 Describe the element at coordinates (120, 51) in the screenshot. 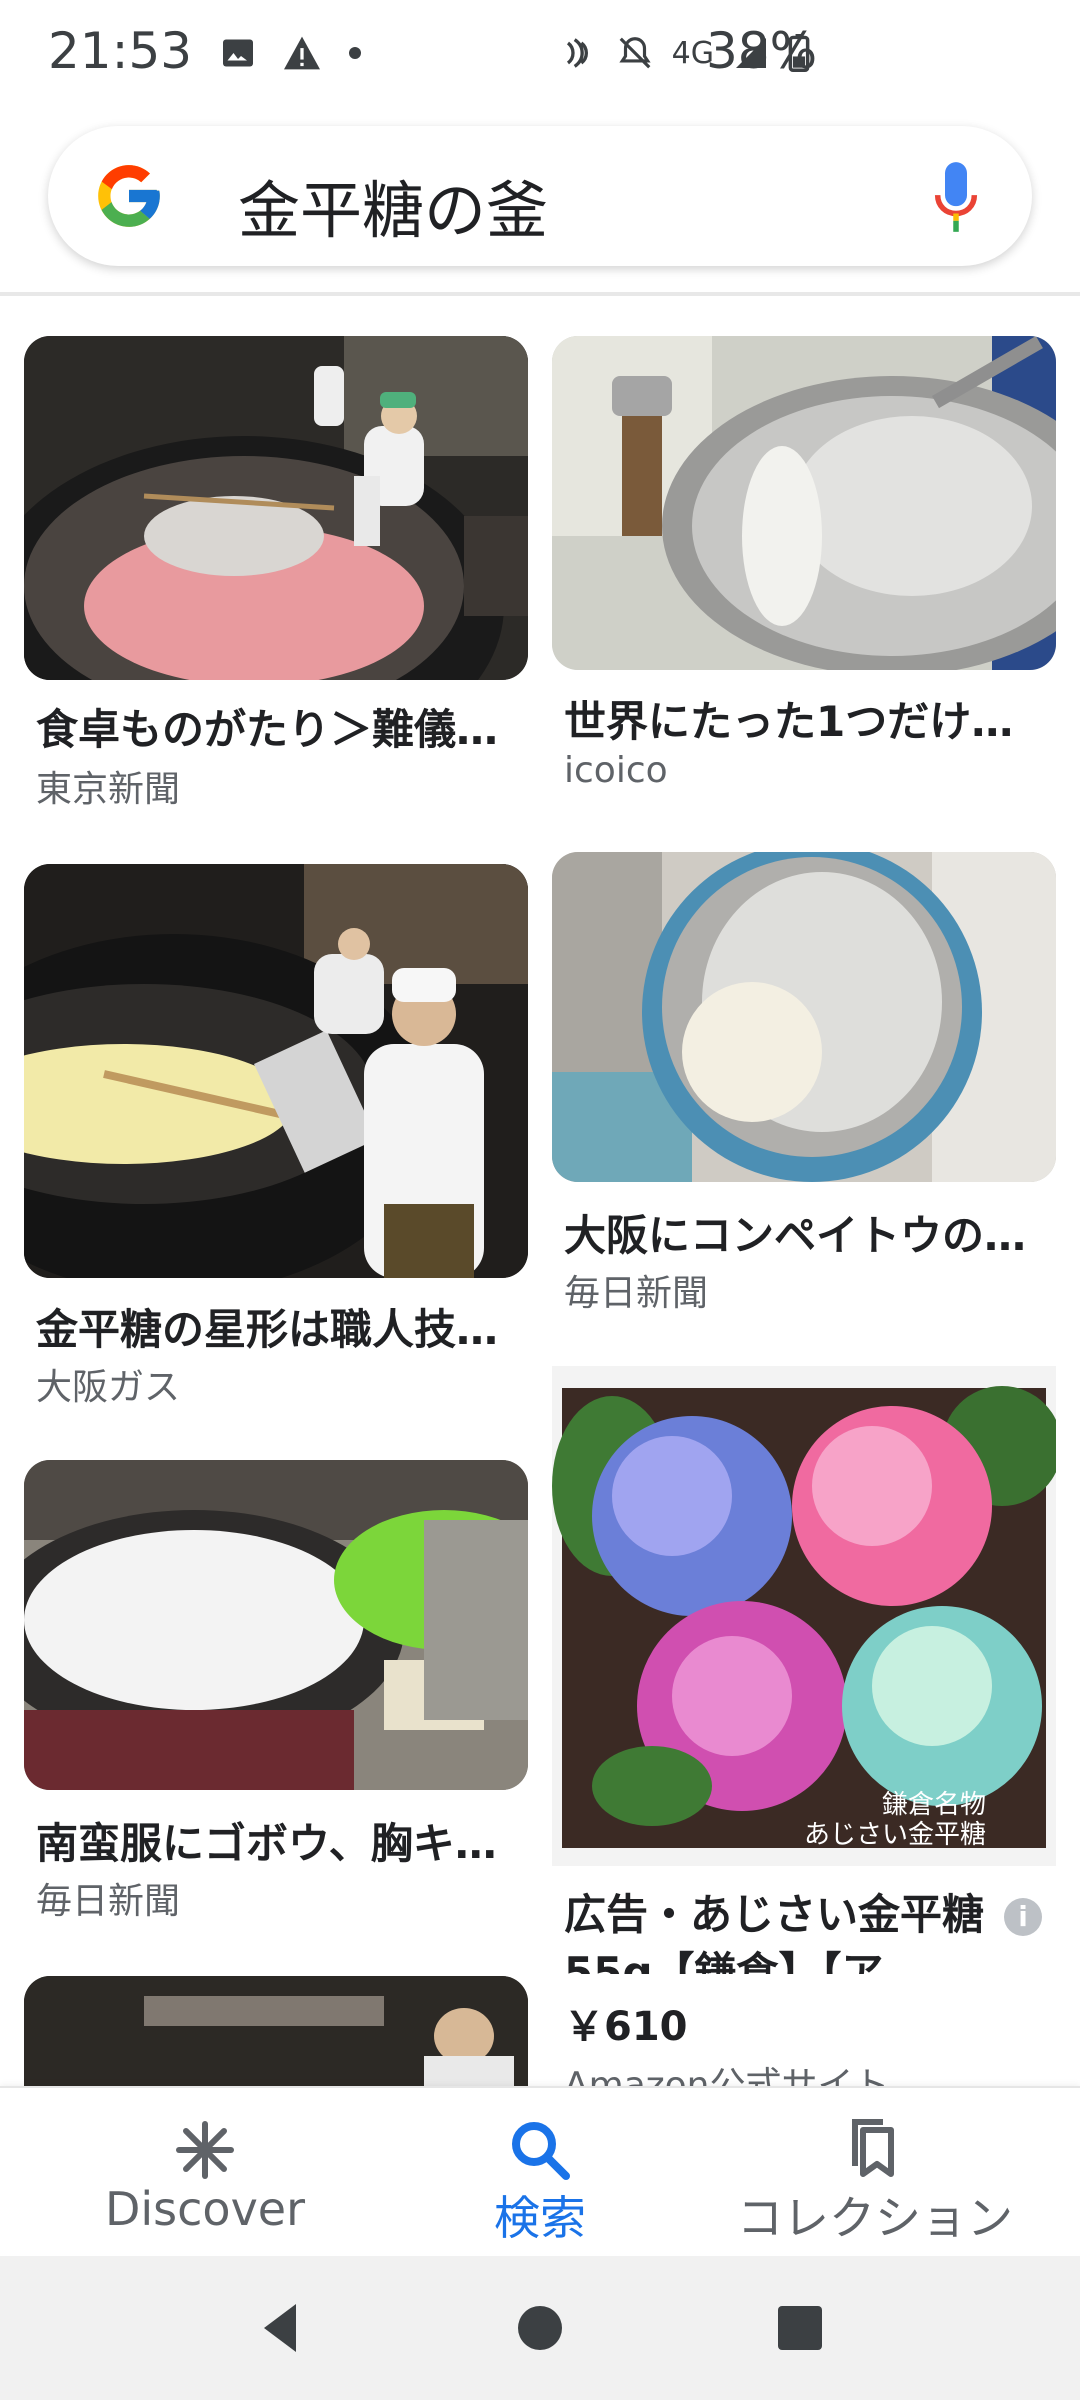

I see `status-time: 21:53` at that location.